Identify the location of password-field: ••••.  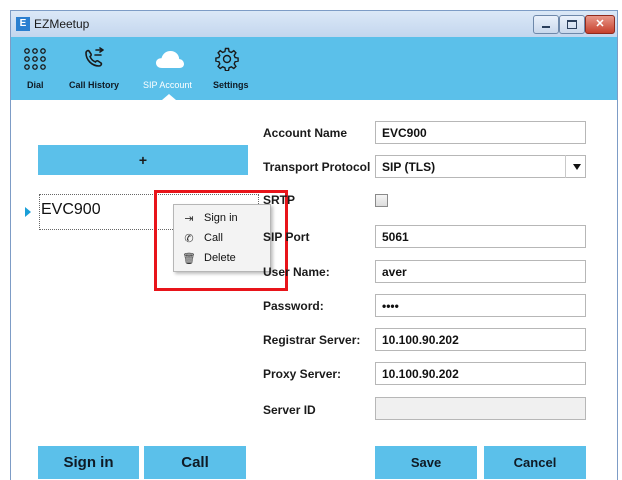
(480, 305).